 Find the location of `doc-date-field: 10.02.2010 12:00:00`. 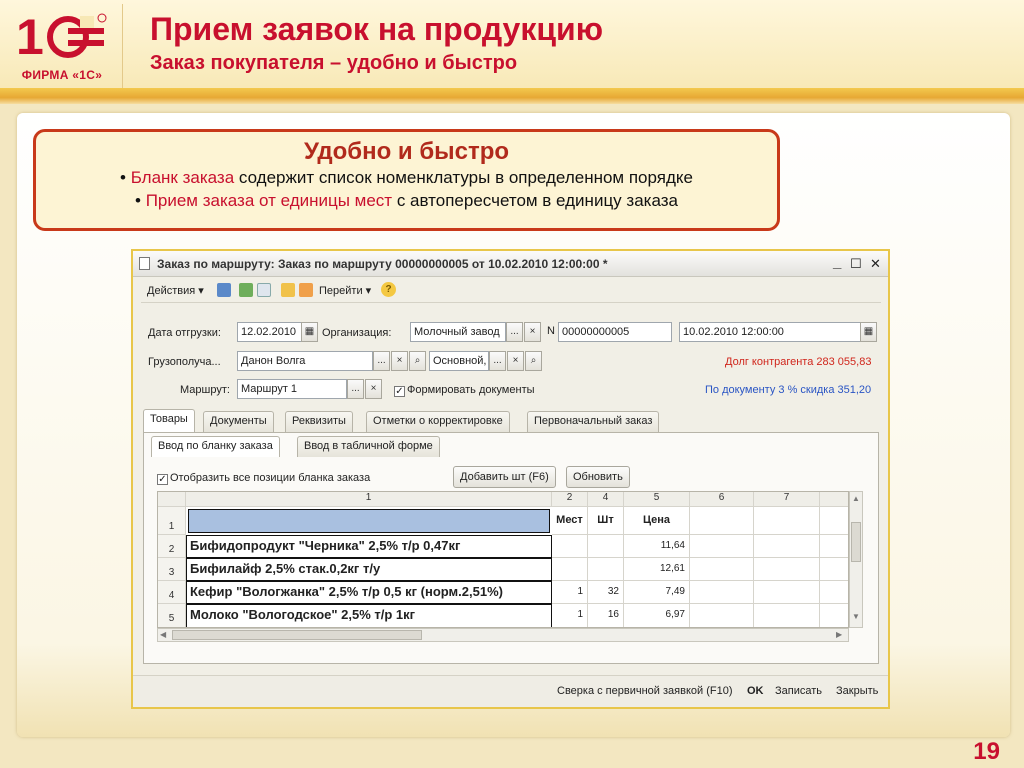

doc-date-field: 10.02.2010 12:00:00 is located at coordinates (771, 332).